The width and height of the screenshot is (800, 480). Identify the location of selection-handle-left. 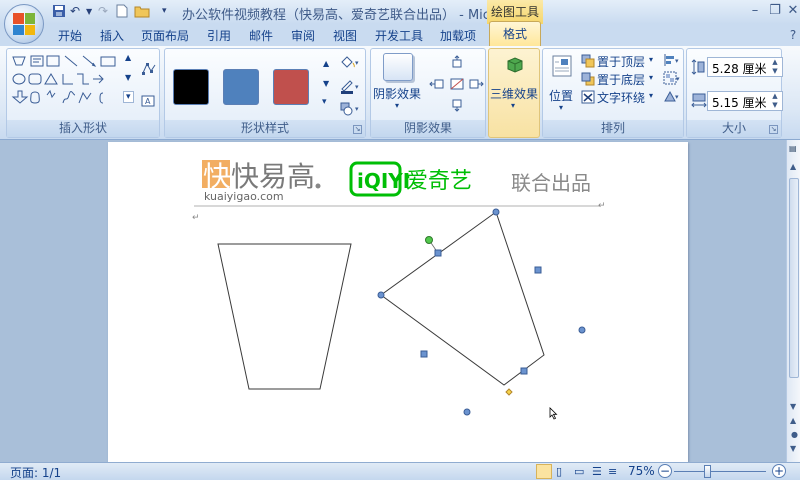
(381, 295).